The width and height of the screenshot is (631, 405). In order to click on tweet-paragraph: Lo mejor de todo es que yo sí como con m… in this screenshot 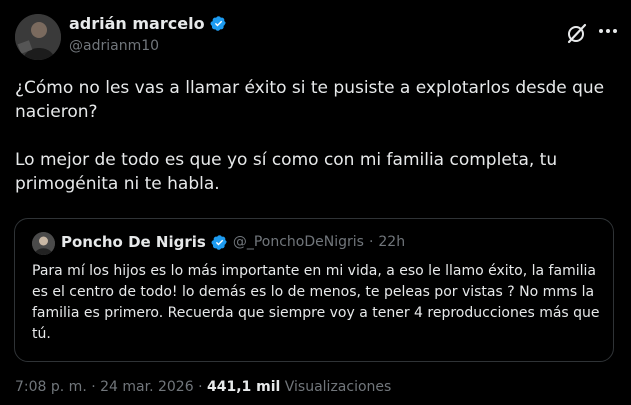, I will do `click(286, 172)`.